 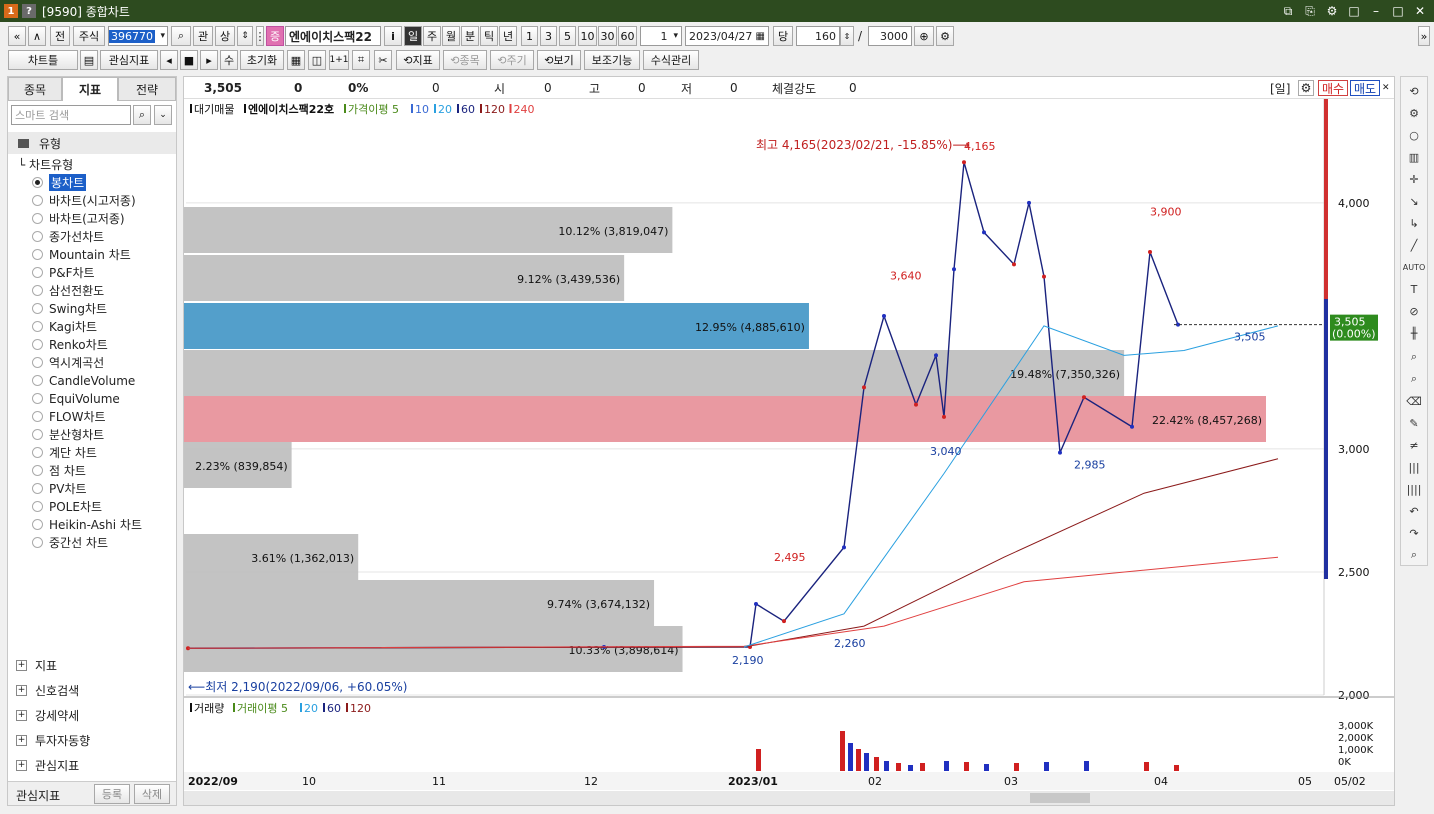 What do you see at coordinates (67, 506) in the screenshot?
I see `chart-type-option: POLE차트` at bounding box center [67, 506].